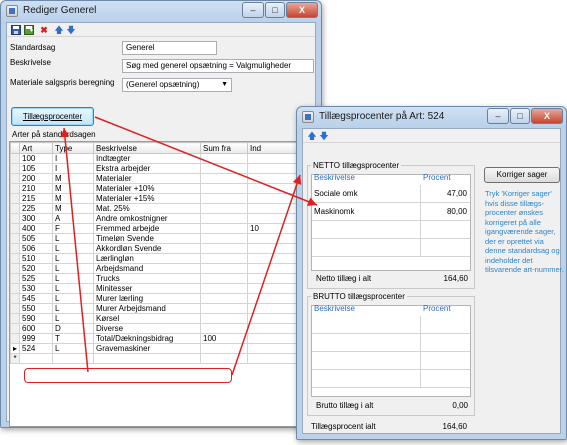 The width and height of the screenshot is (567, 445). Describe the element at coordinates (266, 275) in the screenshot. I see `annotation-arrow-to-window` at that location.